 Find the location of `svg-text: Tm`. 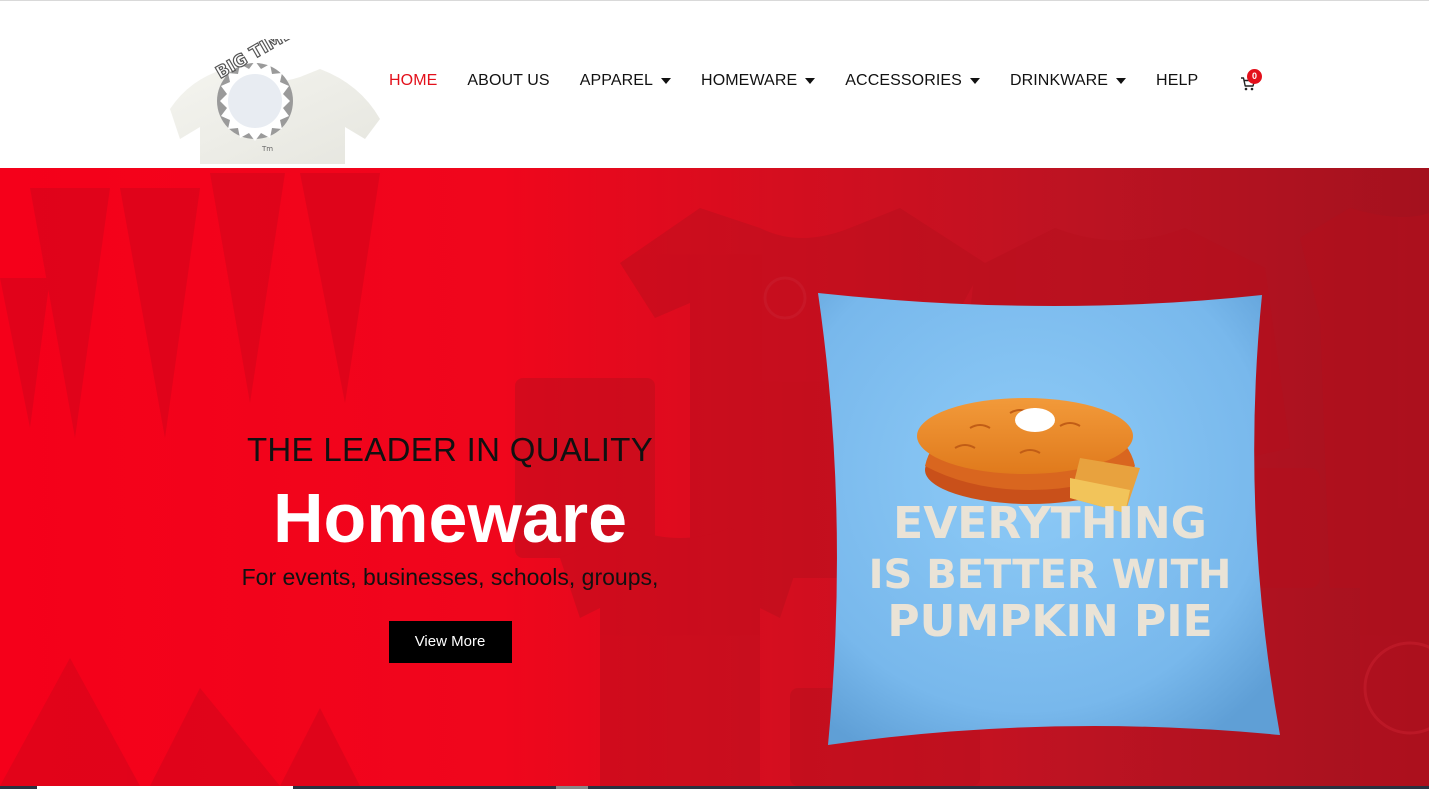

svg-text: Tm is located at coordinates (267, 149).